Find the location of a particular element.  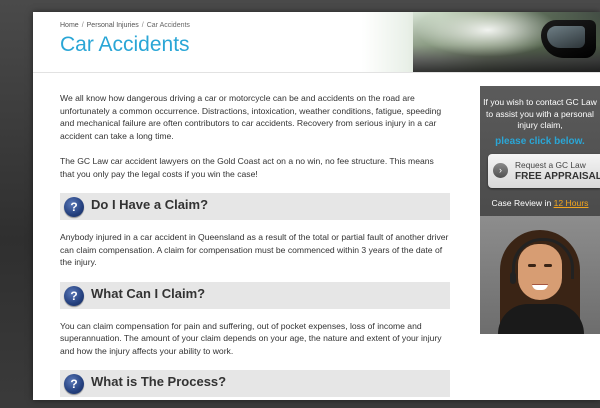

breadcrumb-current: Car Accidents is located at coordinates (168, 25).